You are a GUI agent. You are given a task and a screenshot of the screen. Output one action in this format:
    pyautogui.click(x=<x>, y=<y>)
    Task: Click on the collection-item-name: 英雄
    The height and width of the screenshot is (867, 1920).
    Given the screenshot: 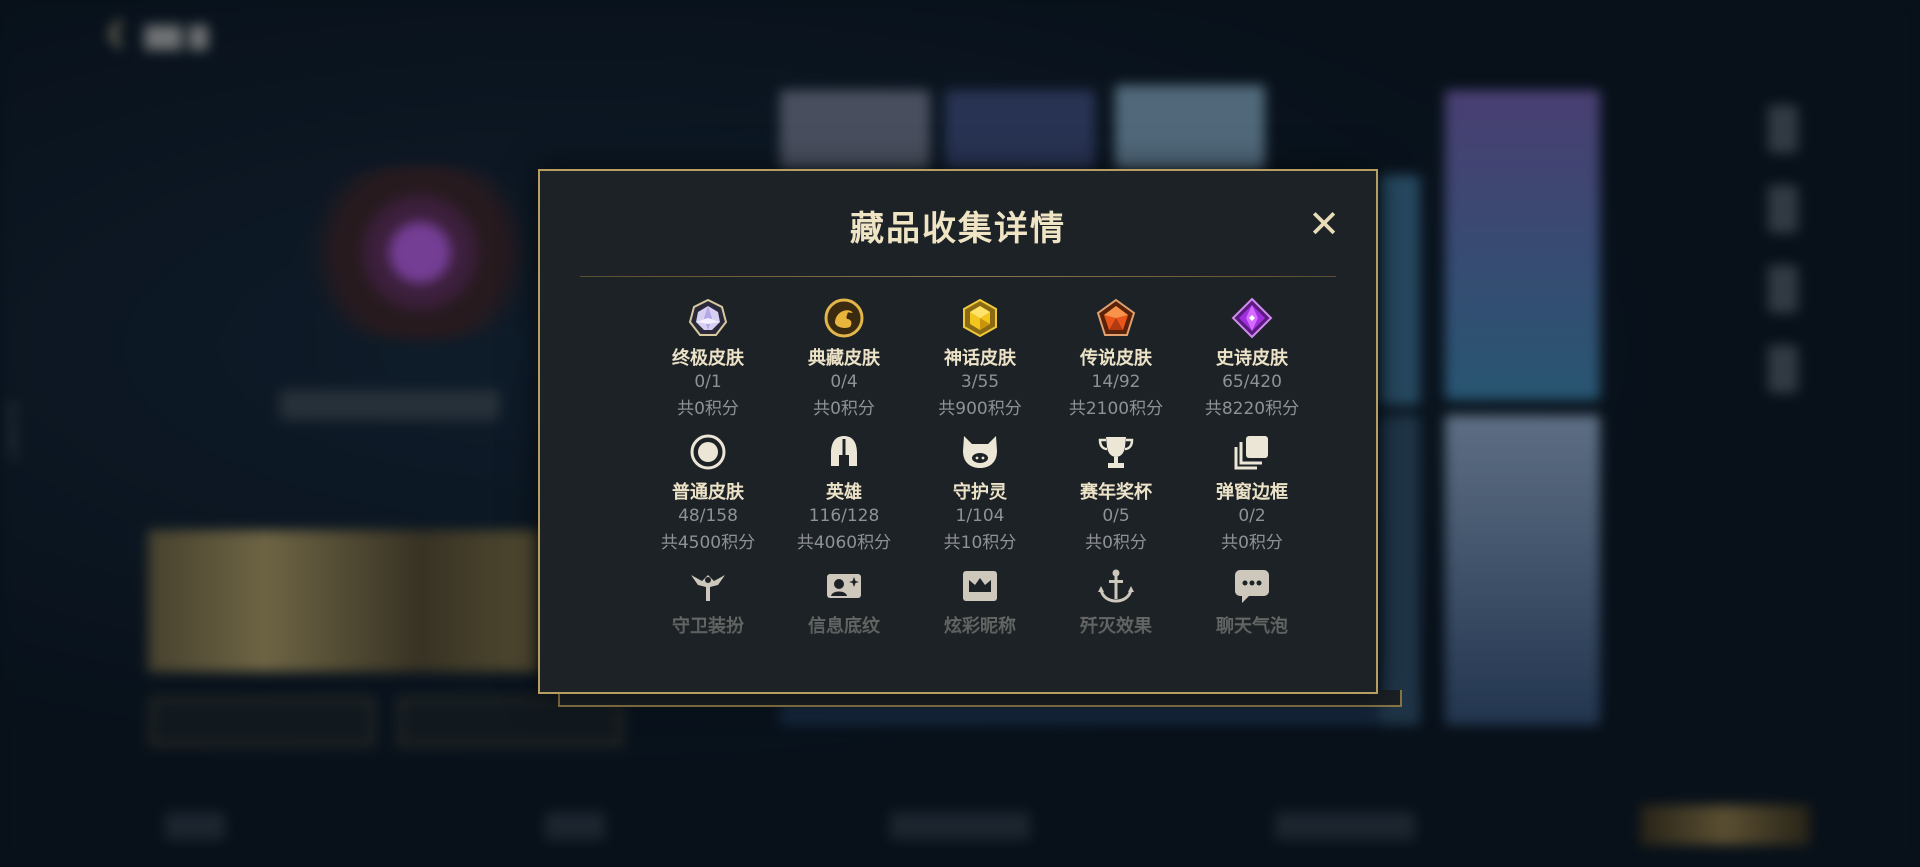 What is the action you would take?
    pyautogui.click(x=844, y=492)
    